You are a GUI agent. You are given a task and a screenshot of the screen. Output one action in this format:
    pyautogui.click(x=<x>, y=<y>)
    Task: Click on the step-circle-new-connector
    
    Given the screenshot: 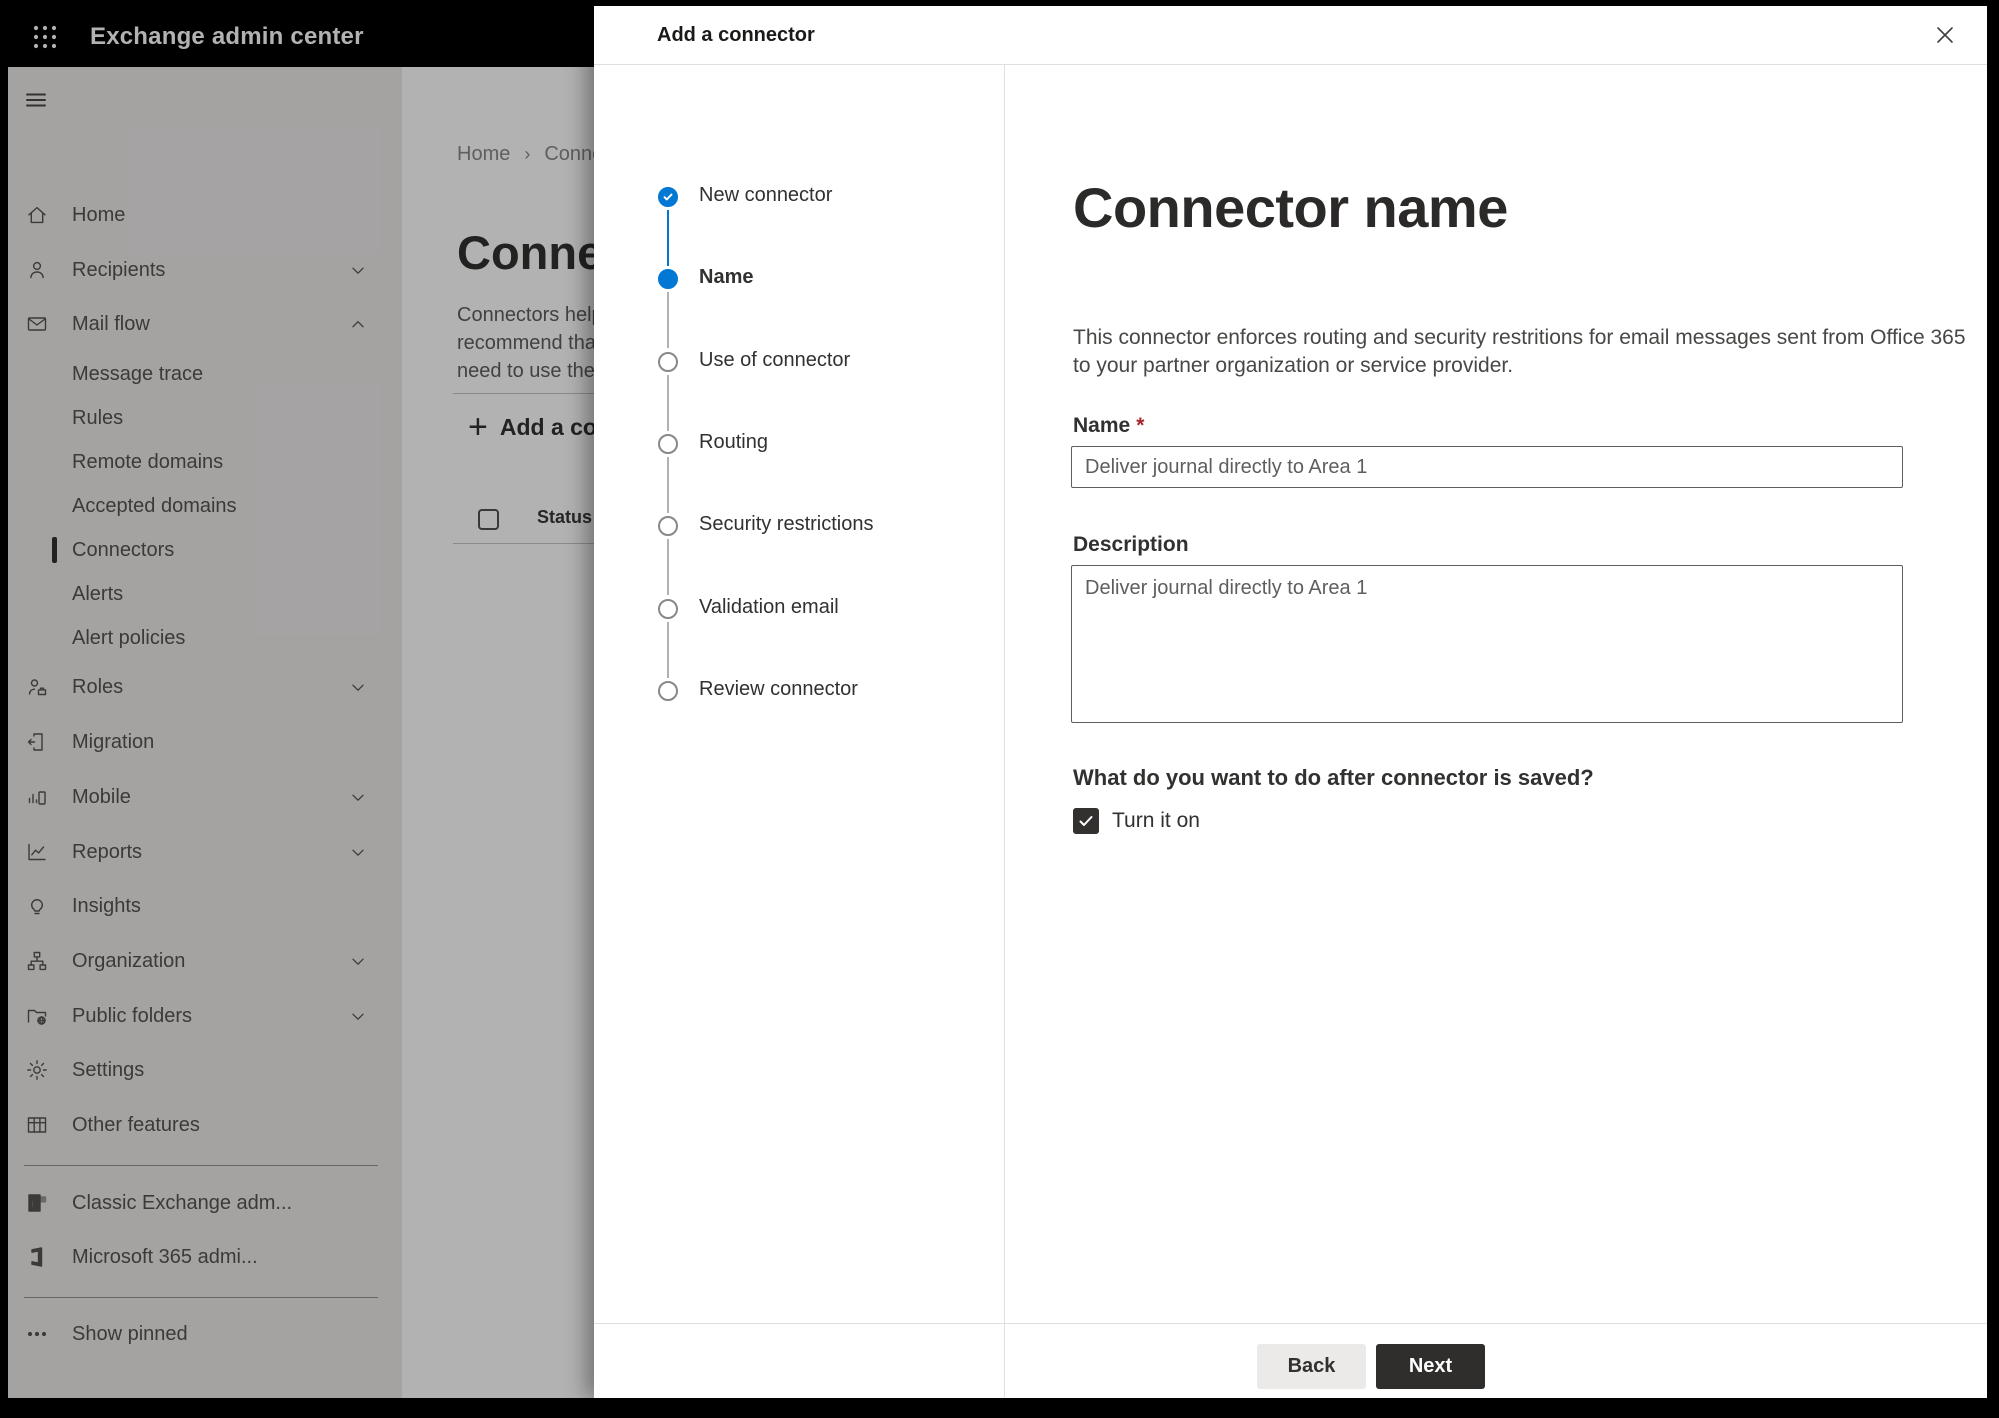 What is the action you would take?
    pyautogui.click(x=668, y=197)
    